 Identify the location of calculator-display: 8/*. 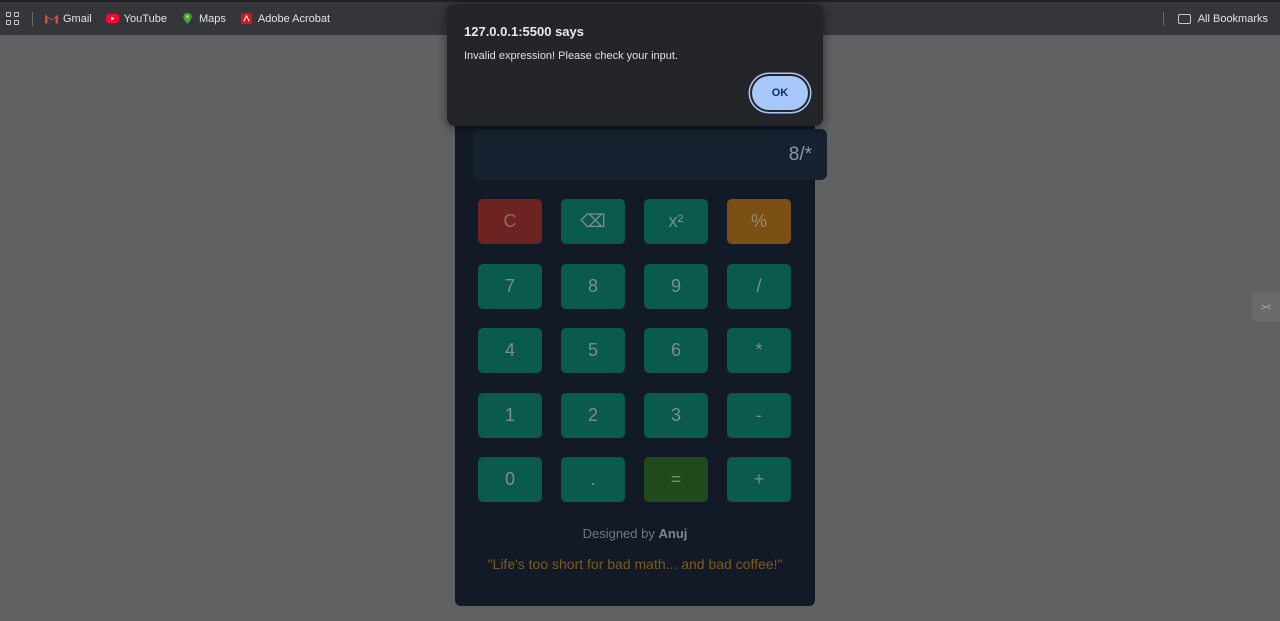
(650, 154).